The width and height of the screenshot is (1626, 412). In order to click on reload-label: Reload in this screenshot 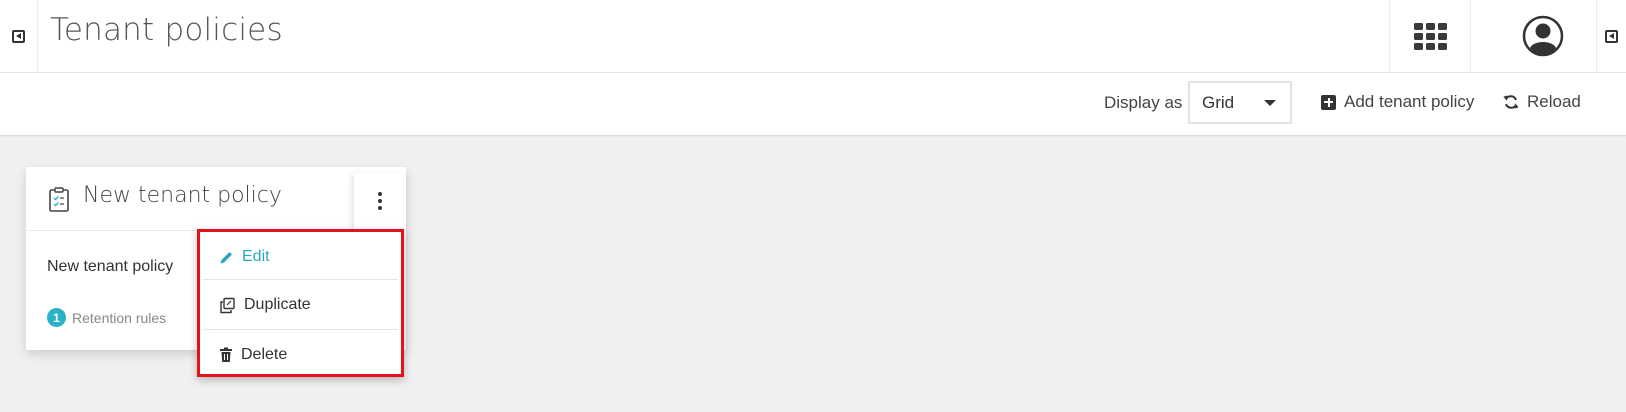, I will do `click(1554, 101)`.